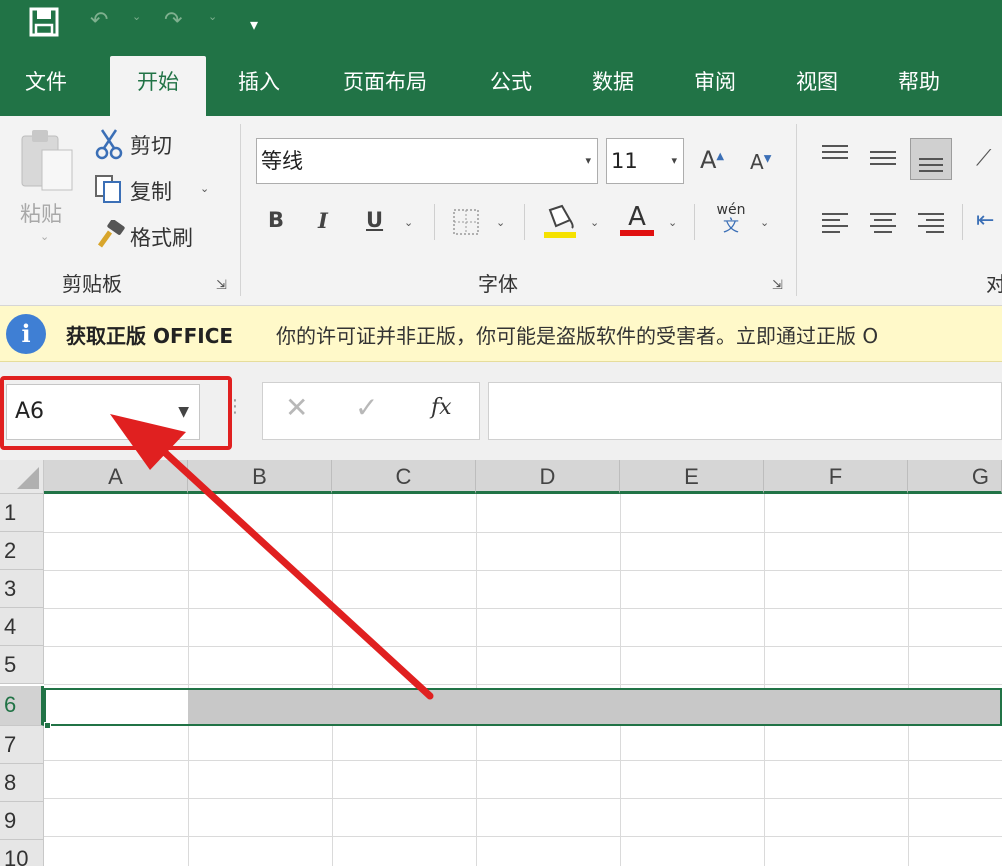 Image resolution: width=1002 pixels, height=866 pixels. Describe the element at coordinates (466, 224) in the screenshot. I see `borders-icon` at that location.